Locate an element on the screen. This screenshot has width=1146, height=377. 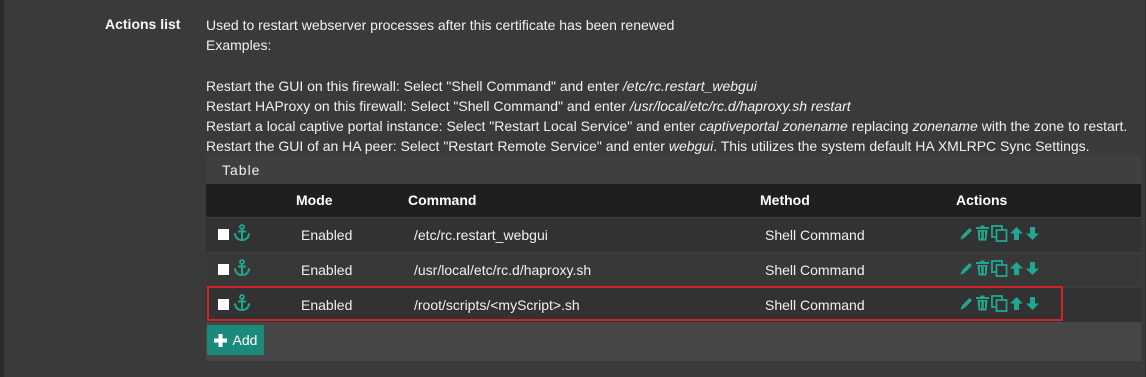
help-line: Examples: is located at coordinates (239, 45).